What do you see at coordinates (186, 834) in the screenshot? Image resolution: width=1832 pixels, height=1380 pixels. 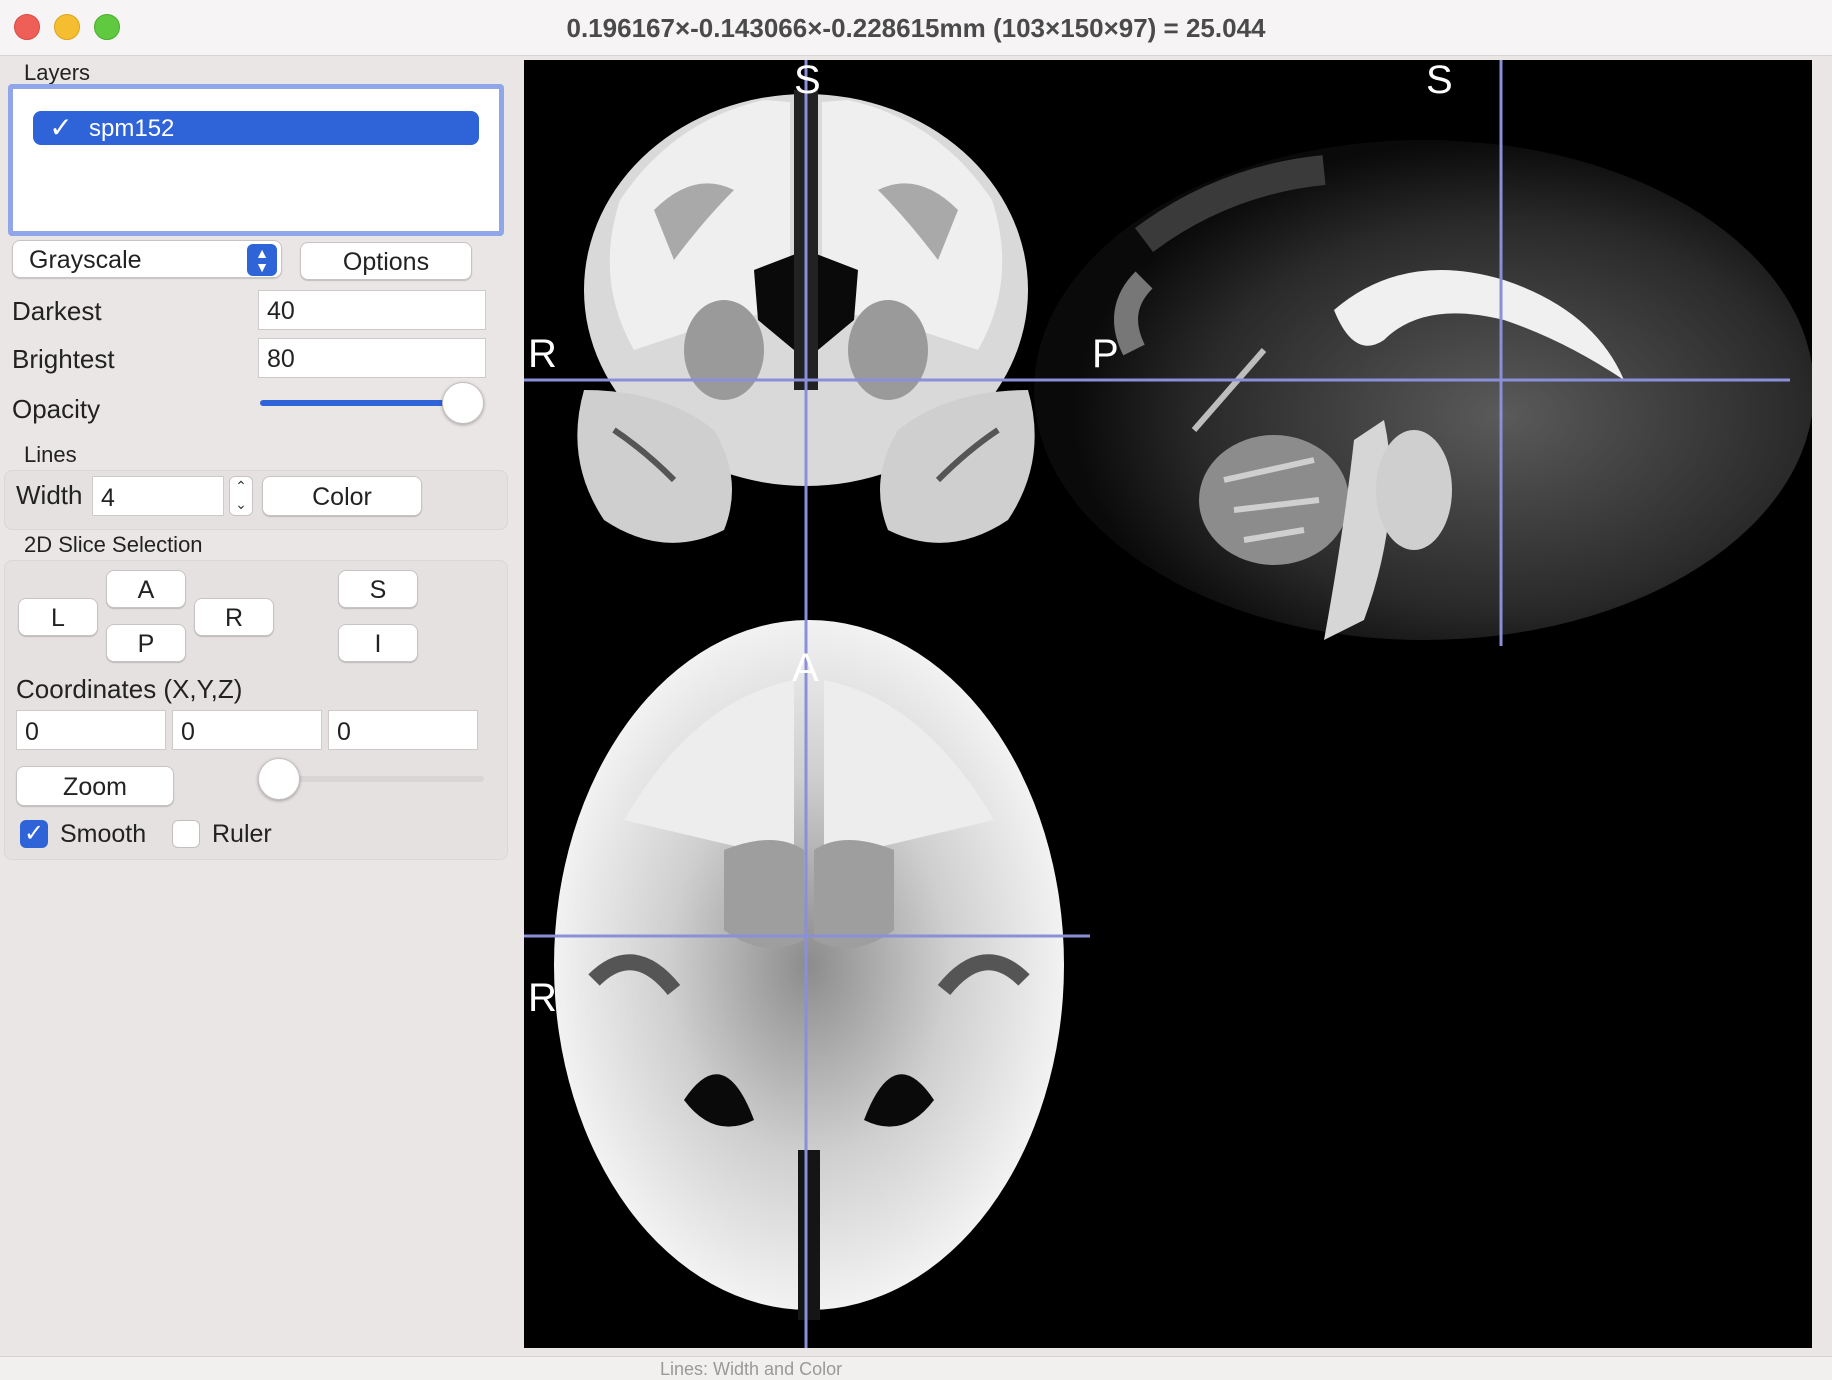 I see `ruler-checkbox` at bounding box center [186, 834].